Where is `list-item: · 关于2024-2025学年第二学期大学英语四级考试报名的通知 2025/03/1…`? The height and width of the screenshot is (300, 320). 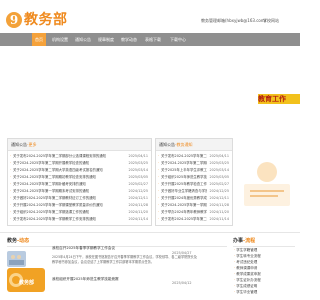
list-item: · 关于2024-2025学年第二学期大学英语四级考试报名的通知 2025/03/1… is located at coordinates (79, 170).